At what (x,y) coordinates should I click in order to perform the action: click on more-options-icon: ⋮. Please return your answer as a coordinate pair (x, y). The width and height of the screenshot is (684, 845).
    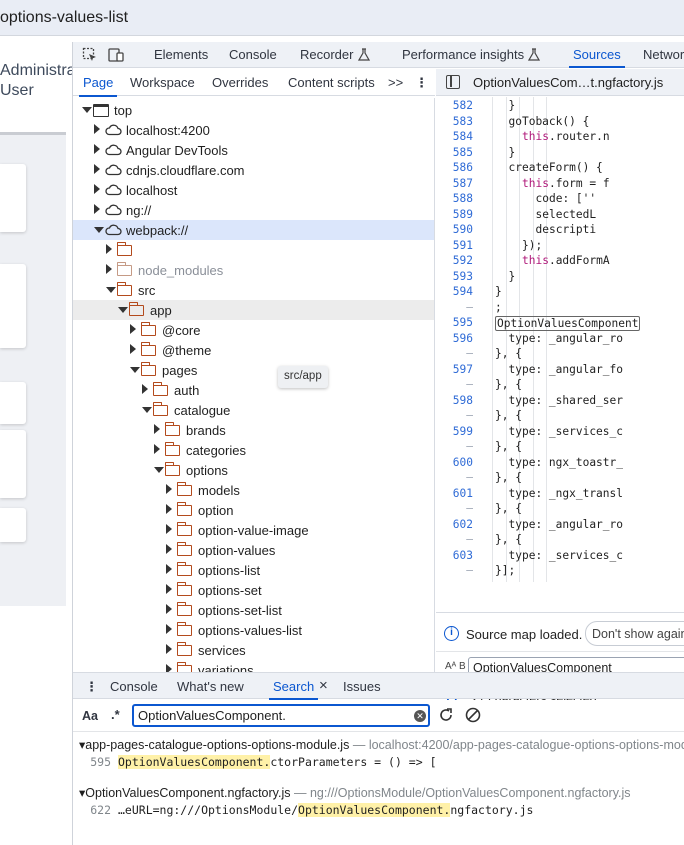
    Looking at the image, I should click on (421, 83).